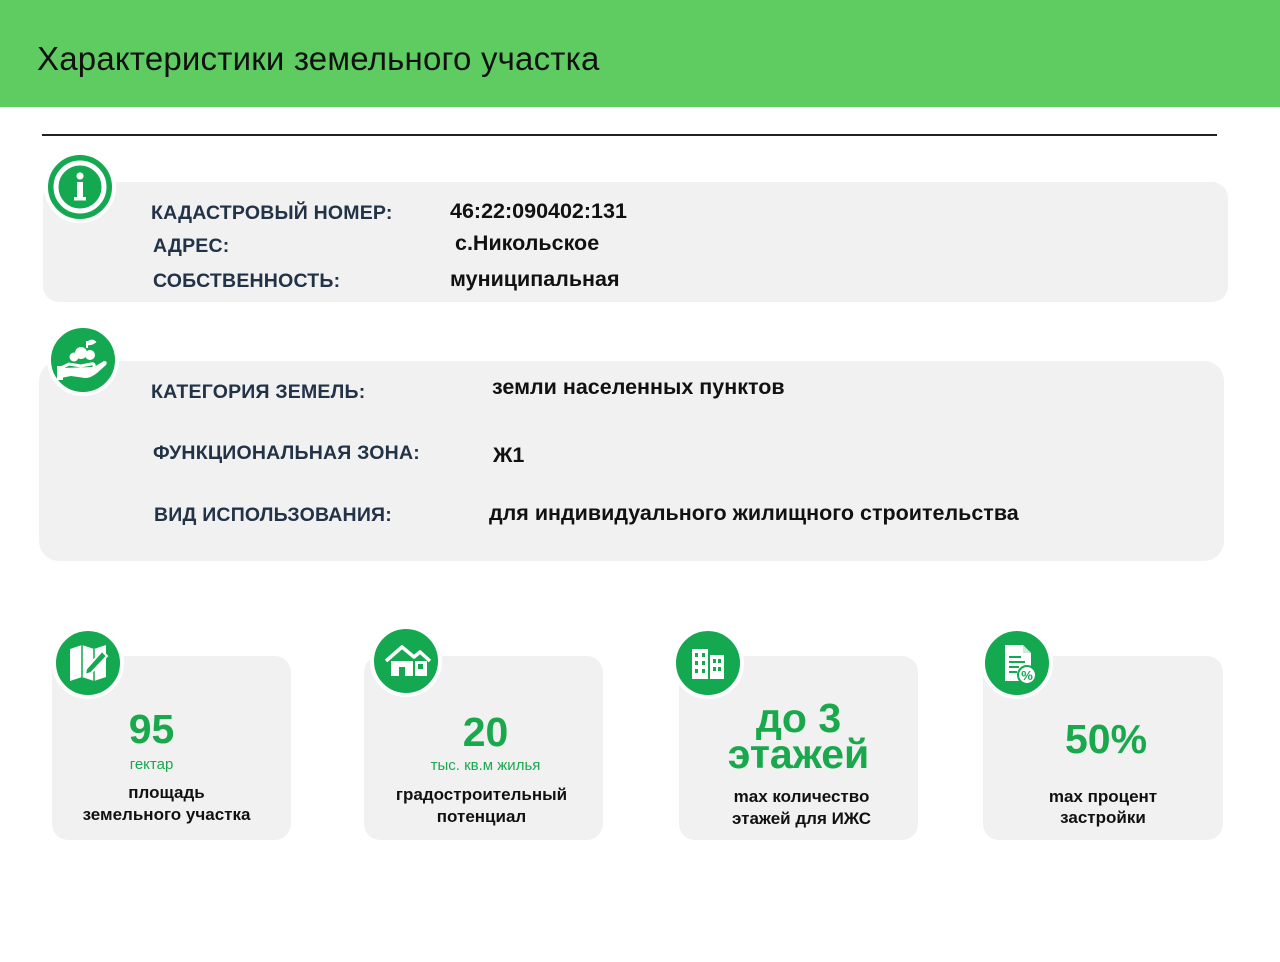 This screenshot has height=962, width=1280. What do you see at coordinates (247, 281) in the screenshot?
I see `ownership-label: СОБСТВЕННОСТЬ:` at bounding box center [247, 281].